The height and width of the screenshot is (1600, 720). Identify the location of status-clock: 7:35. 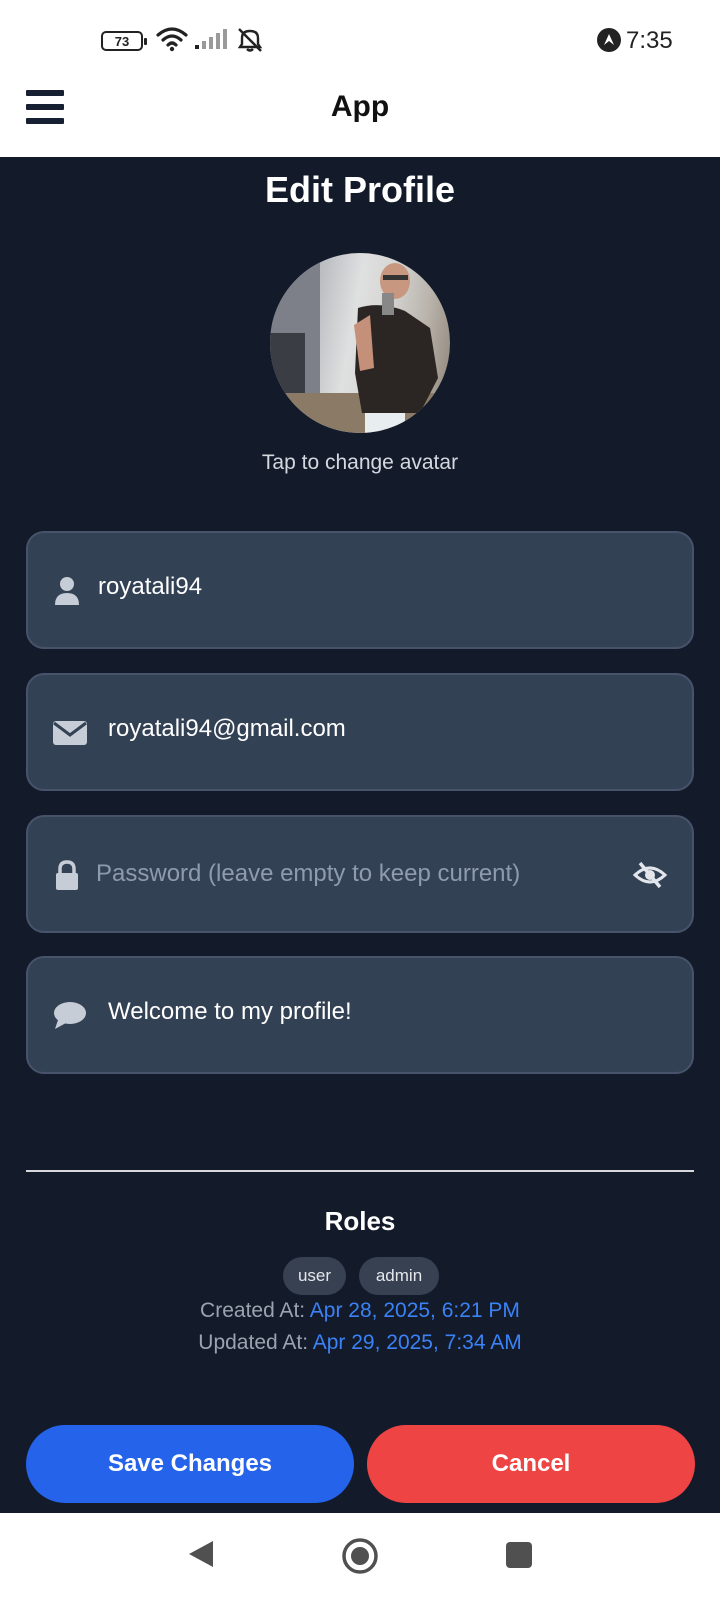
(649, 40).